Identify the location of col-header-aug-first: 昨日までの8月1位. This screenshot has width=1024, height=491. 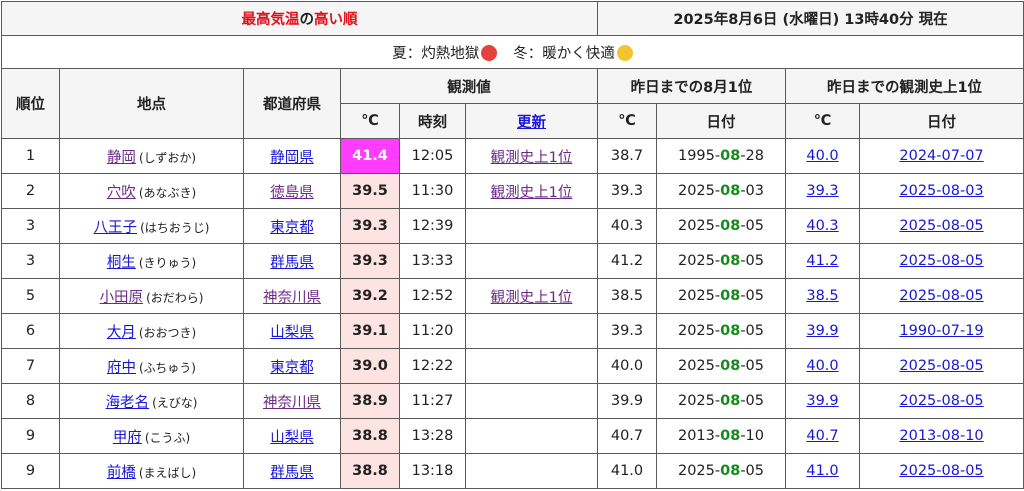
(691, 86).